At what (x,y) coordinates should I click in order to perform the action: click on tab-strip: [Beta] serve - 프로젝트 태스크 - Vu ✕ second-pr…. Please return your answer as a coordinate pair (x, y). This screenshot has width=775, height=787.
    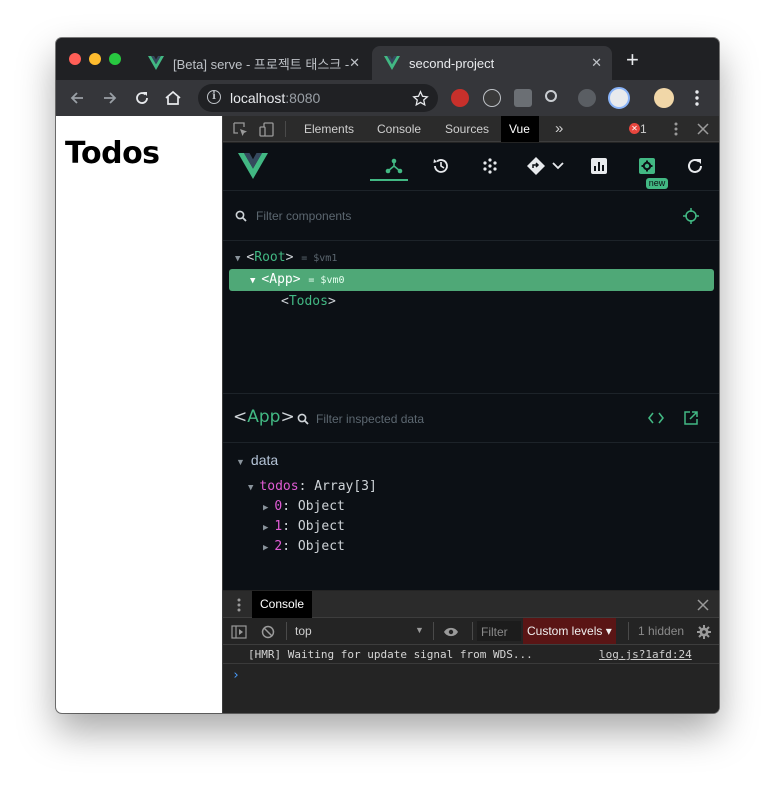
    Looking at the image, I should click on (387, 59).